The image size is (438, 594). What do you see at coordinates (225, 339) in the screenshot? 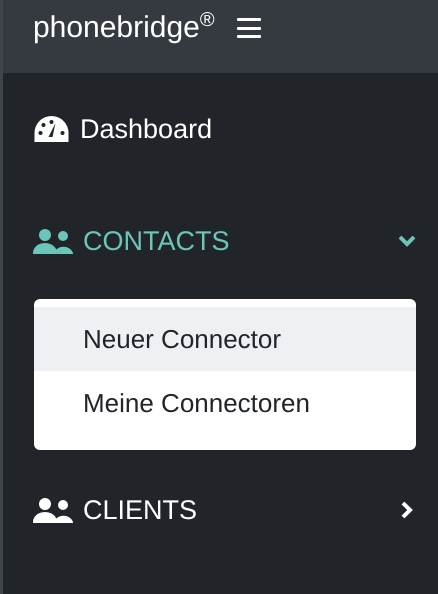
I see `submenu-item: Neuer Connector` at bounding box center [225, 339].